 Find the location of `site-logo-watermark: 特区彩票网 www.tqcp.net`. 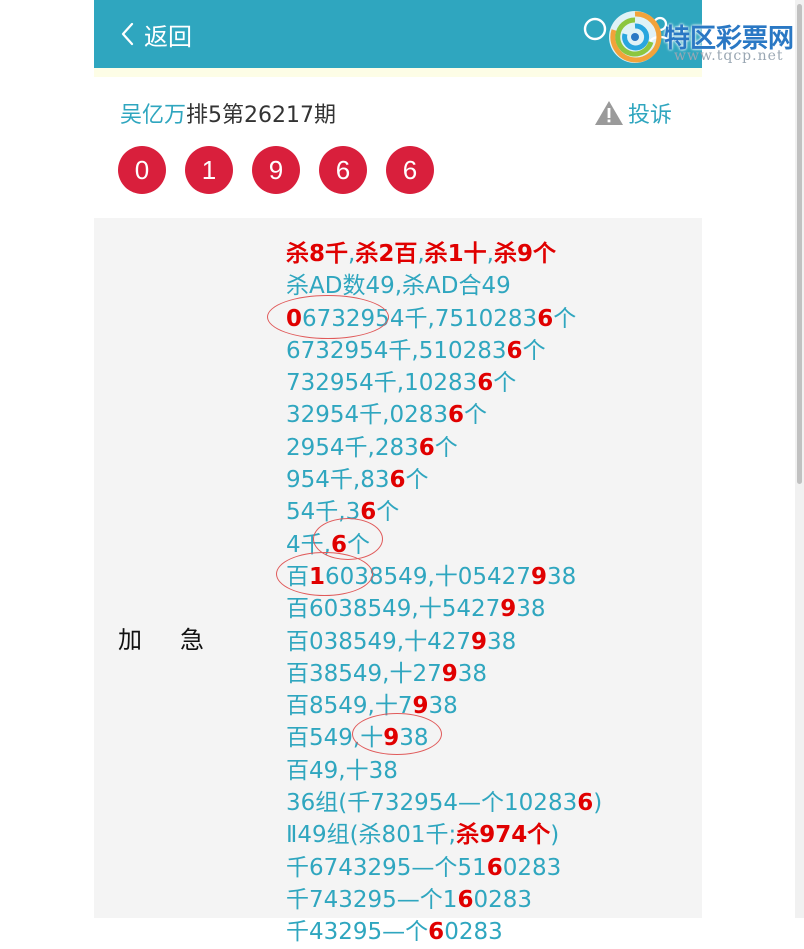

site-logo-watermark: 特区彩票网 www.tqcp.net is located at coordinates (703, 38).